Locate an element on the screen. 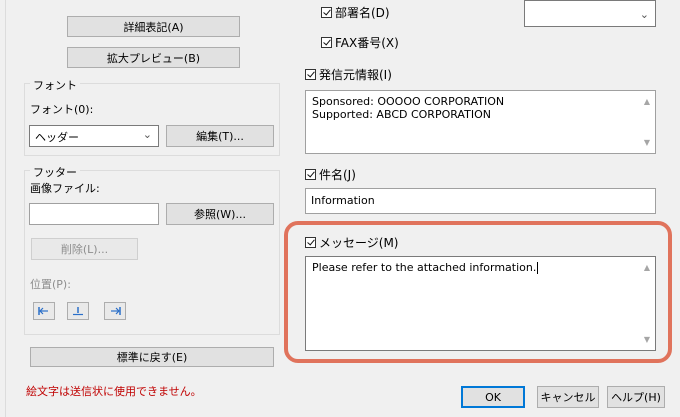 This screenshot has height=417, width=680. align-center-button is located at coordinates (78, 311).